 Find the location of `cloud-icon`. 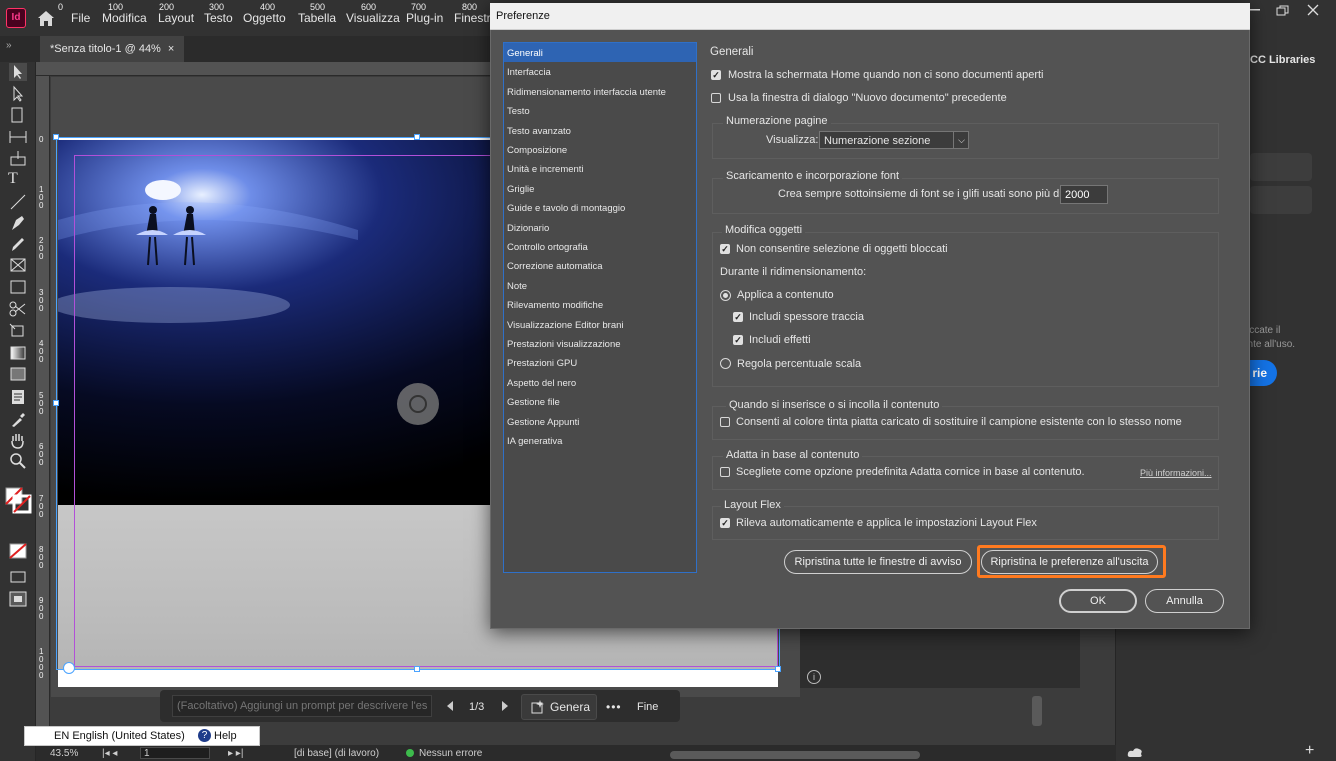

cloud-icon is located at coordinates (1135, 752).